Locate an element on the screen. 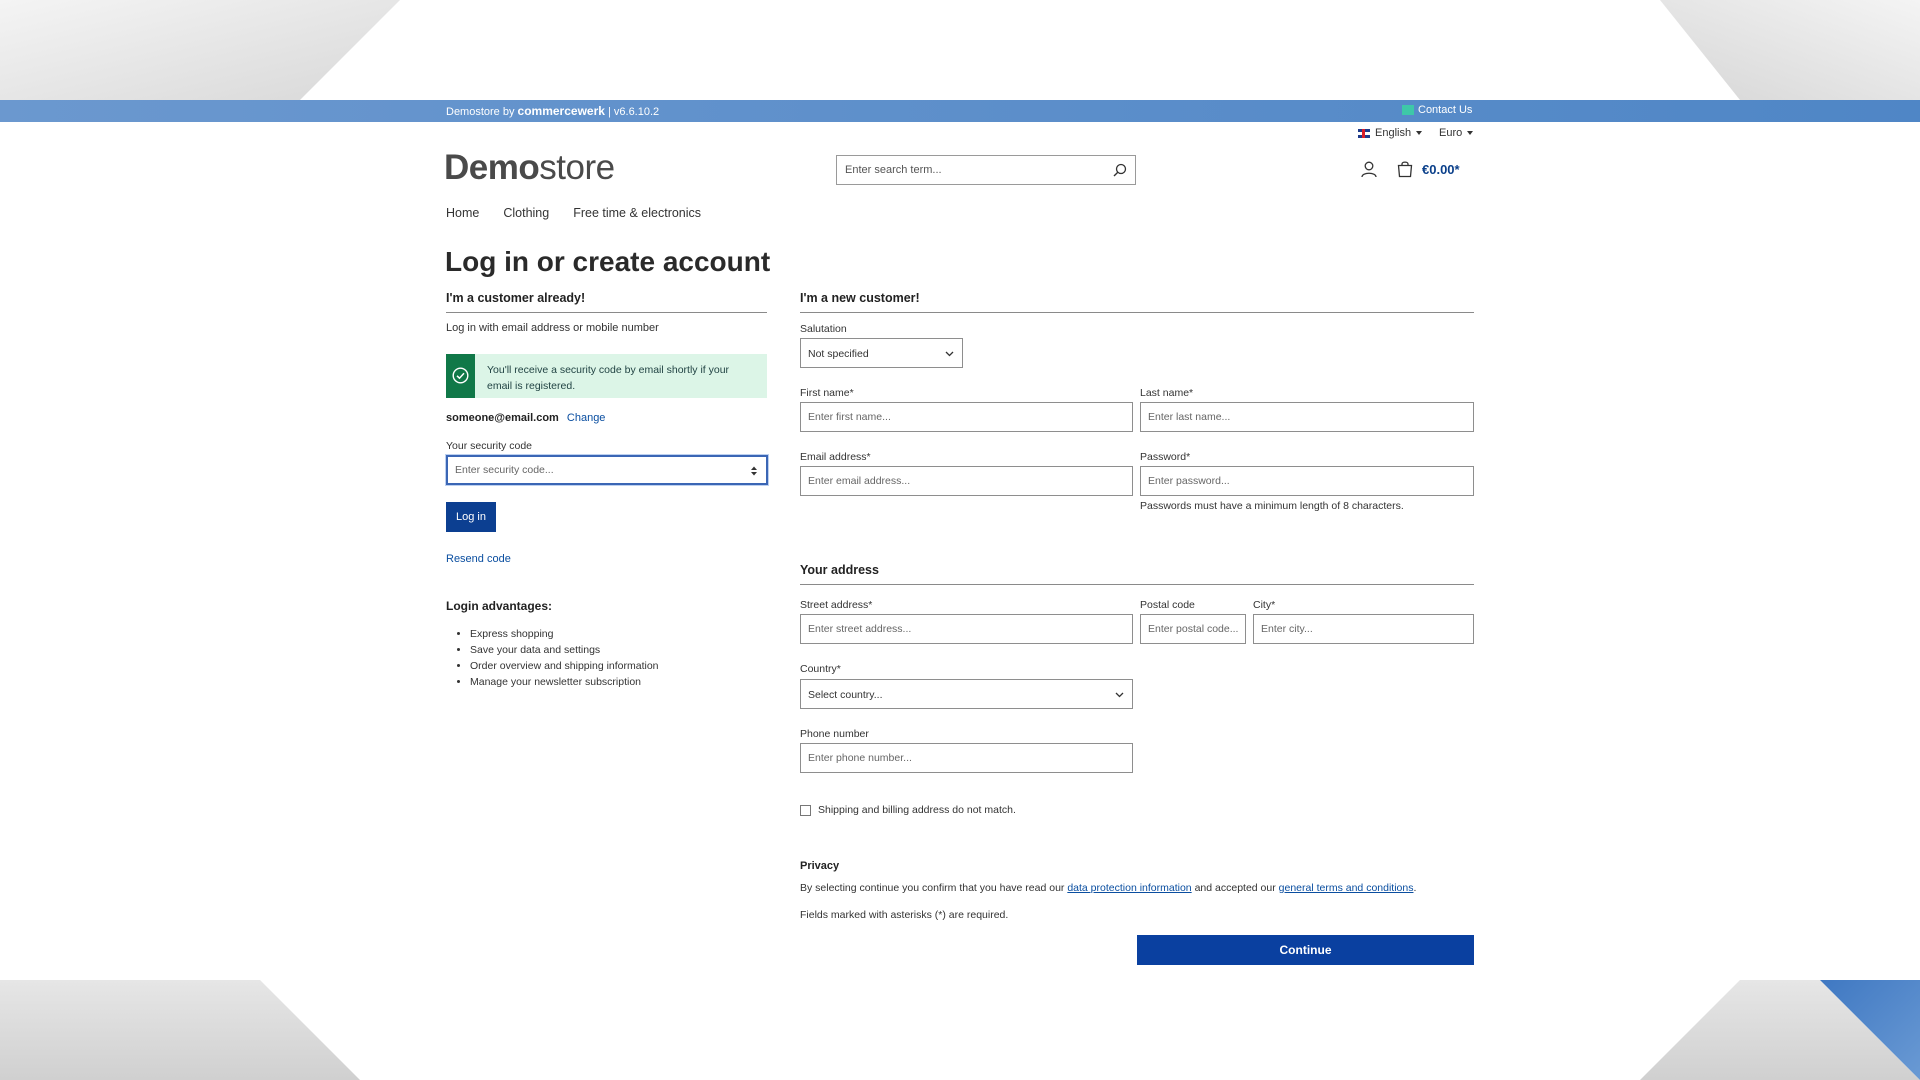  last-name-input is located at coordinates (1307, 417).